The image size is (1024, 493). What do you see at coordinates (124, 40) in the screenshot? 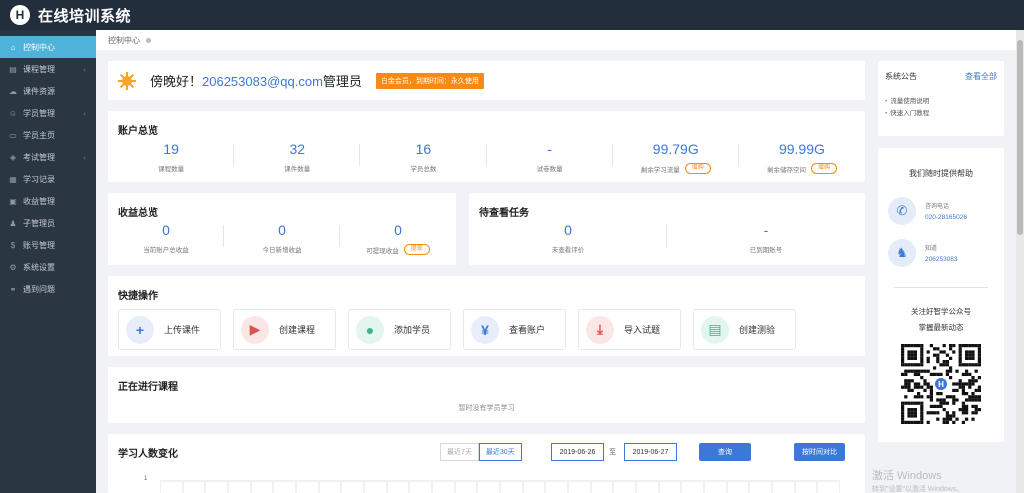
I see `breadcrumb-current: 控制中心` at bounding box center [124, 40].